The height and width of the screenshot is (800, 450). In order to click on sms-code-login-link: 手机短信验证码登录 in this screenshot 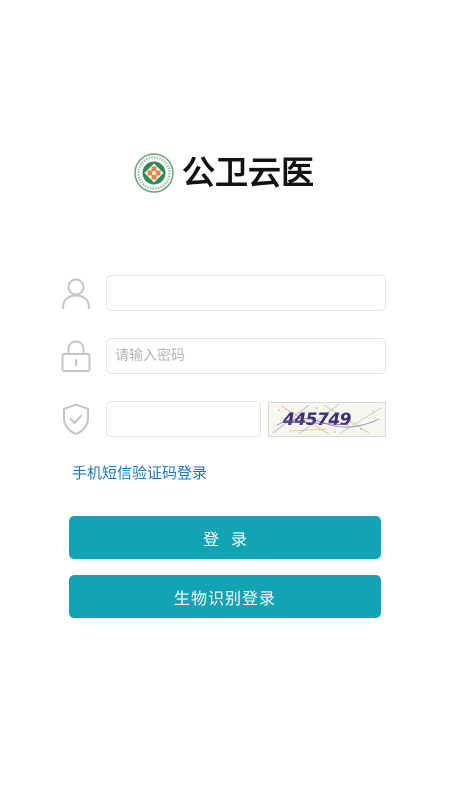, I will do `click(139, 473)`.